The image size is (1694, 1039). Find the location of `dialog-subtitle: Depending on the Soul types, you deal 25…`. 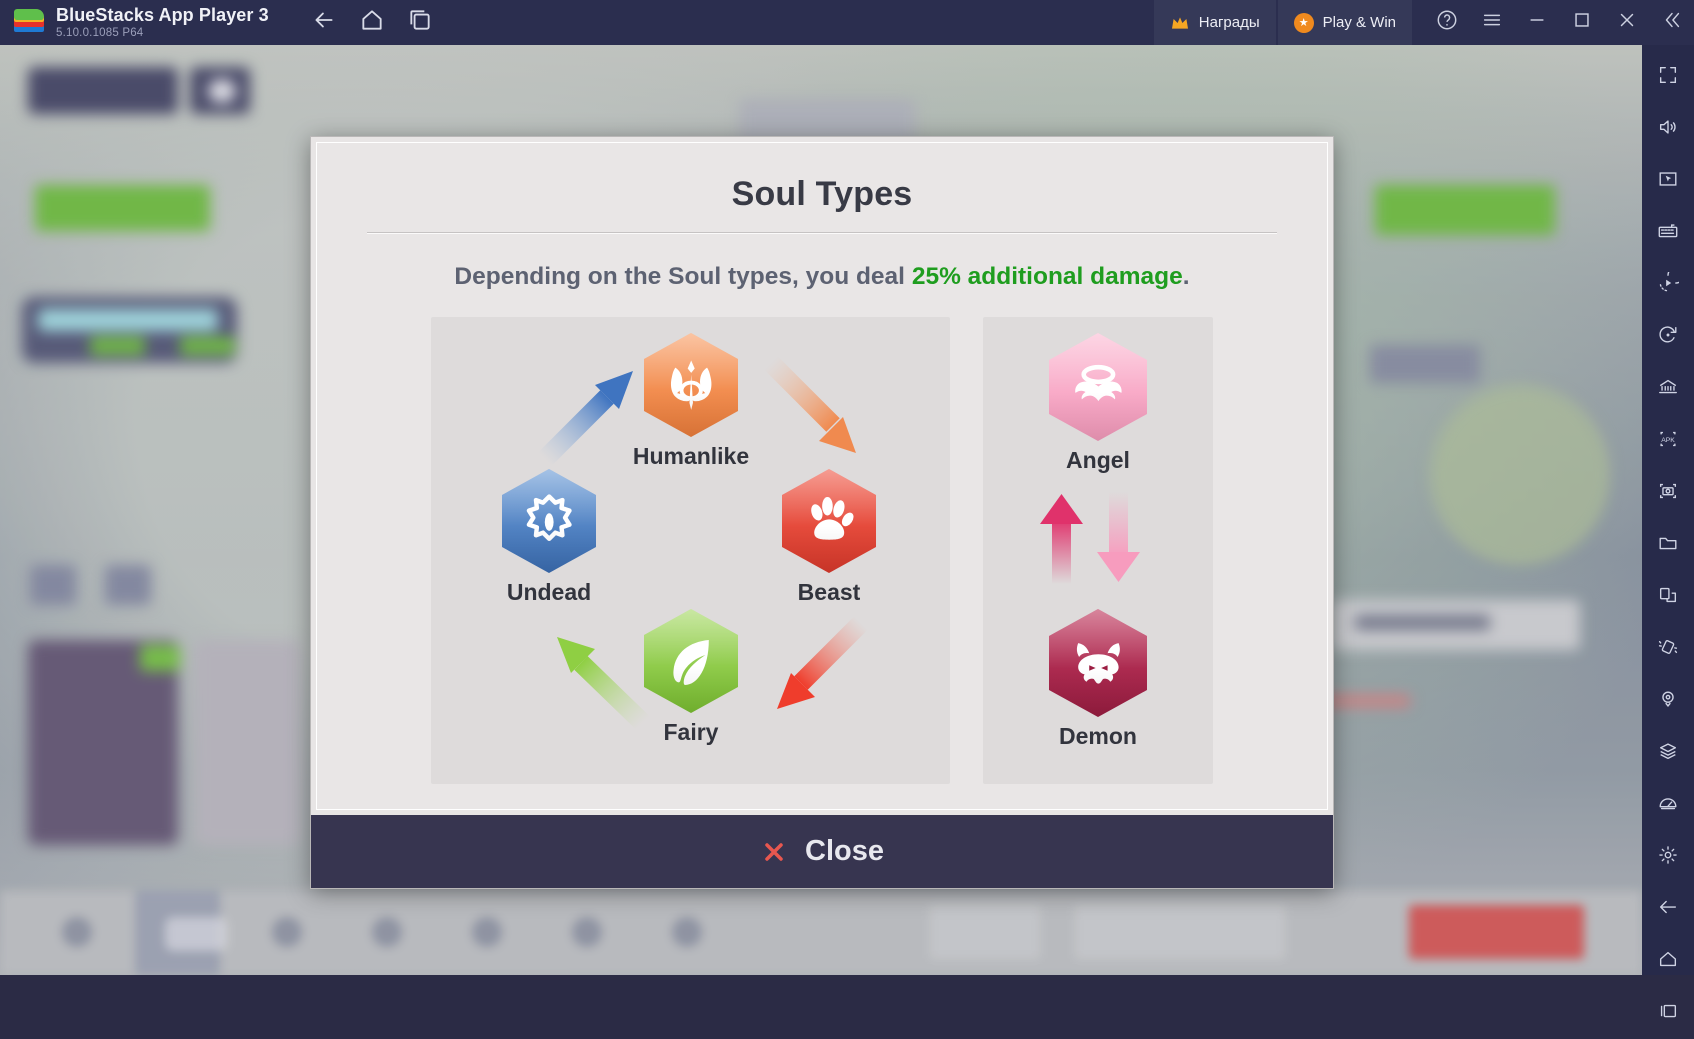

dialog-subtitle: Depending on the Soul types, you deal 25… is located at coordinates (822, 275).